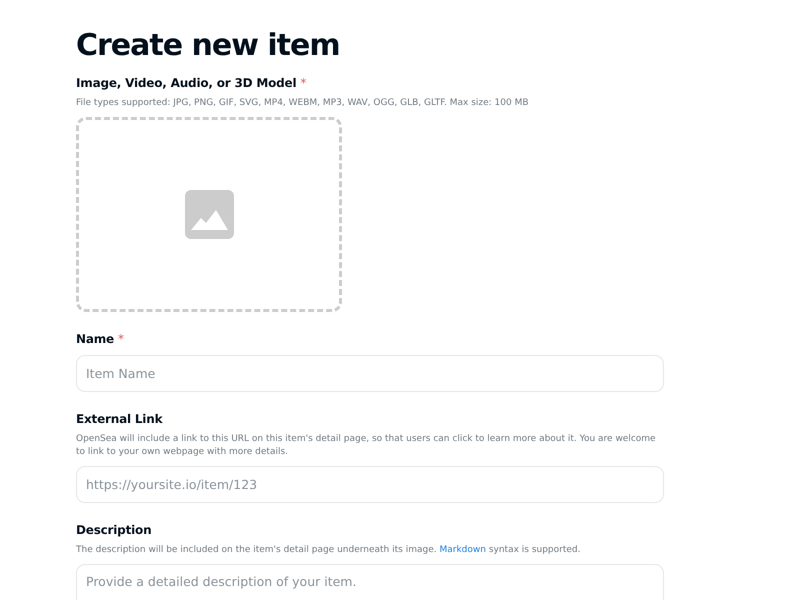  Describe the element at coordinates (370, 373) in the screenshot. I see `input-field: Item Name` at that location.